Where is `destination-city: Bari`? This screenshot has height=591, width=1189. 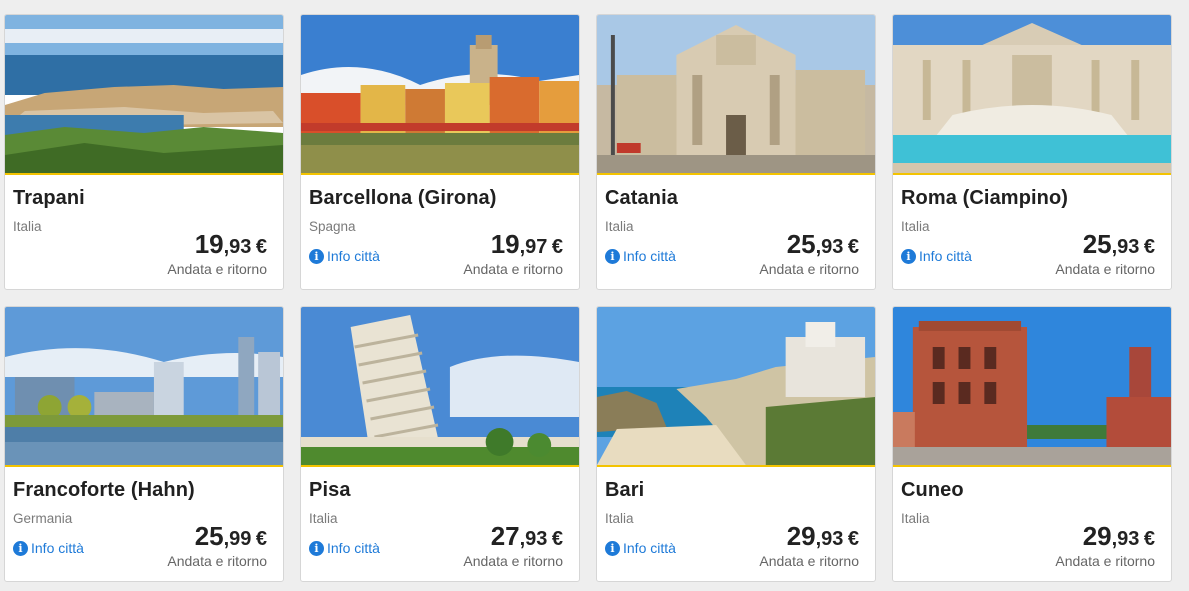
destination-city: Bari is located at coordinates (625, 490).